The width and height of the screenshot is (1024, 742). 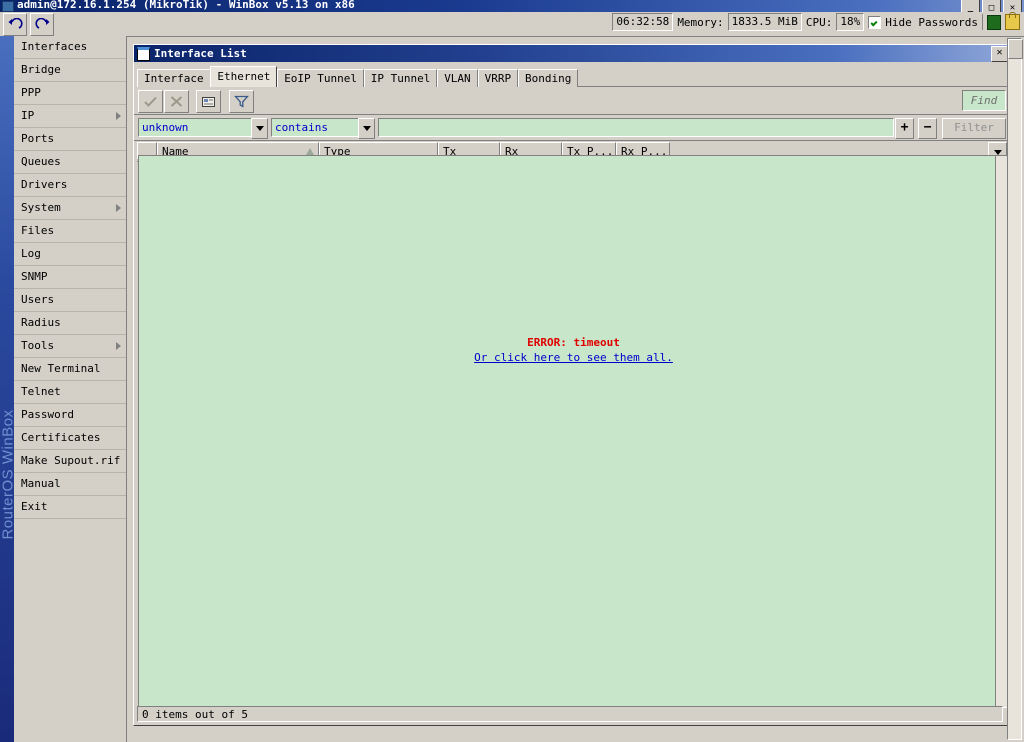 I want to click on sidebar-item-new-terminal: New Terminal, so click(x=70, y=369).